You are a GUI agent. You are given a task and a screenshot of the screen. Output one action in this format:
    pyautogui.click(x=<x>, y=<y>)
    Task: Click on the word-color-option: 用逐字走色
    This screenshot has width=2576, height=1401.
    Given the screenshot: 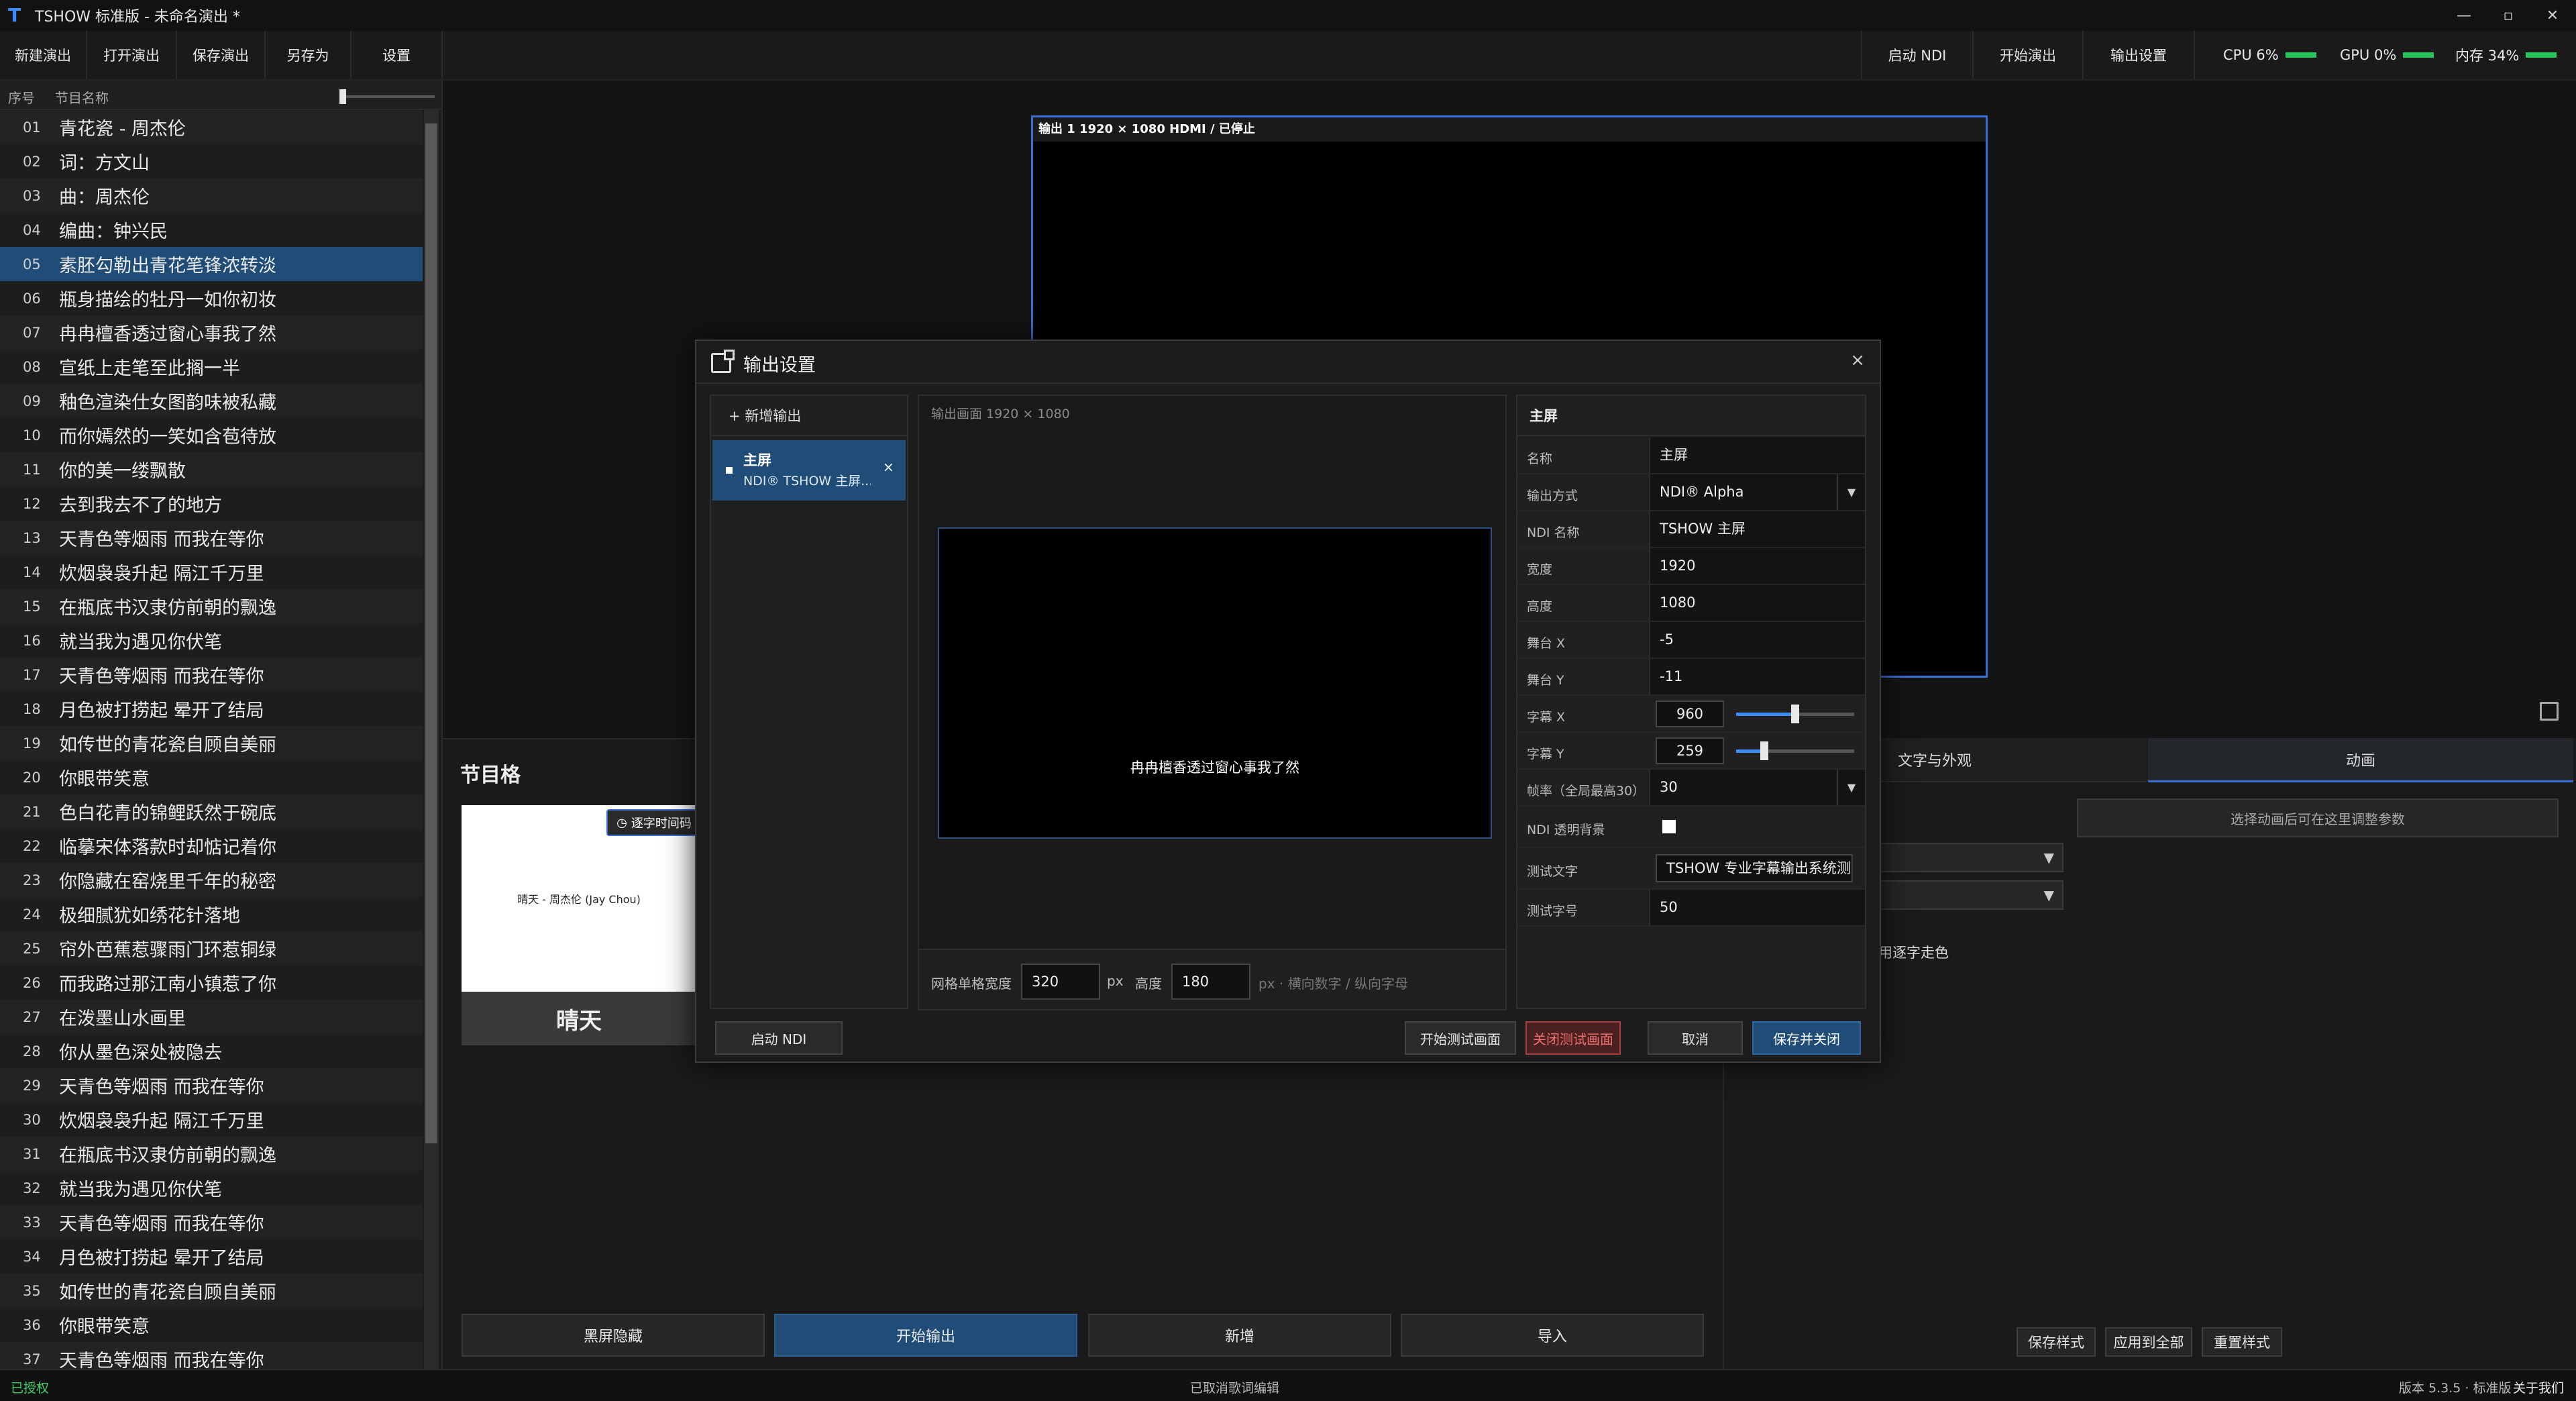 What is the action you would take?
    pyautogui.click(x=1913, y=952)
    